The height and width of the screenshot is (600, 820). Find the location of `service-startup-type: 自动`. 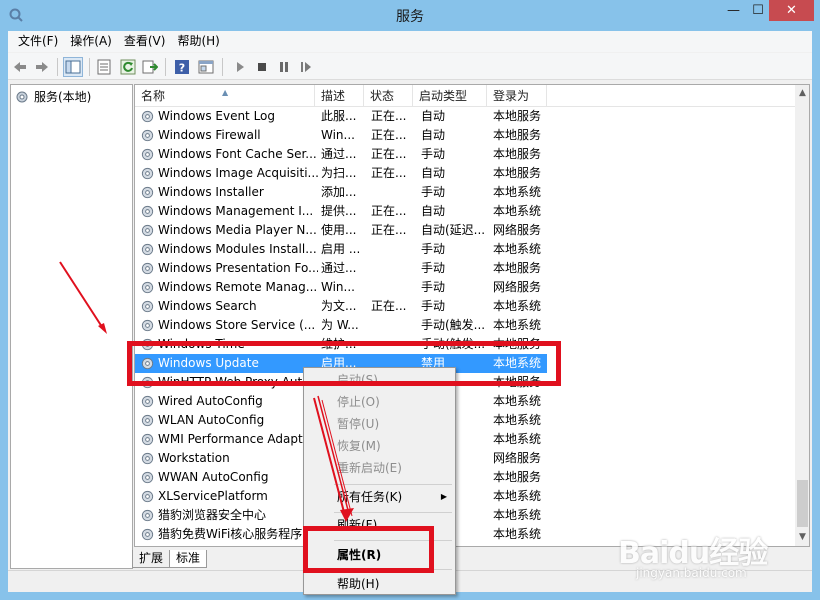

service-startup-type: 自动 is located at coordinates (433, 211).